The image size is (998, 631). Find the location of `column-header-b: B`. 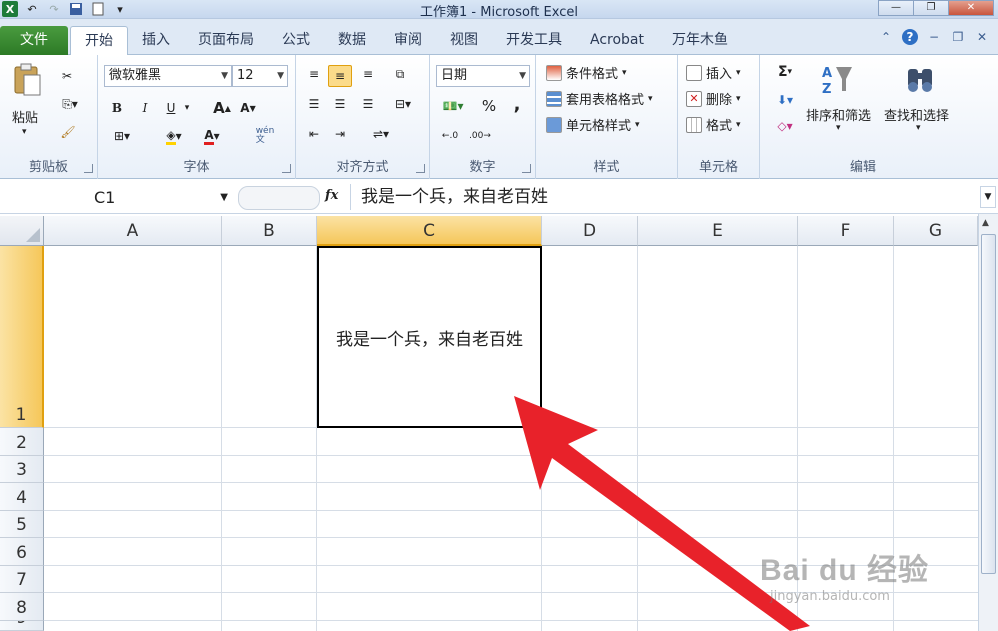

column-header-b: B is located at coordinates (269, 231).